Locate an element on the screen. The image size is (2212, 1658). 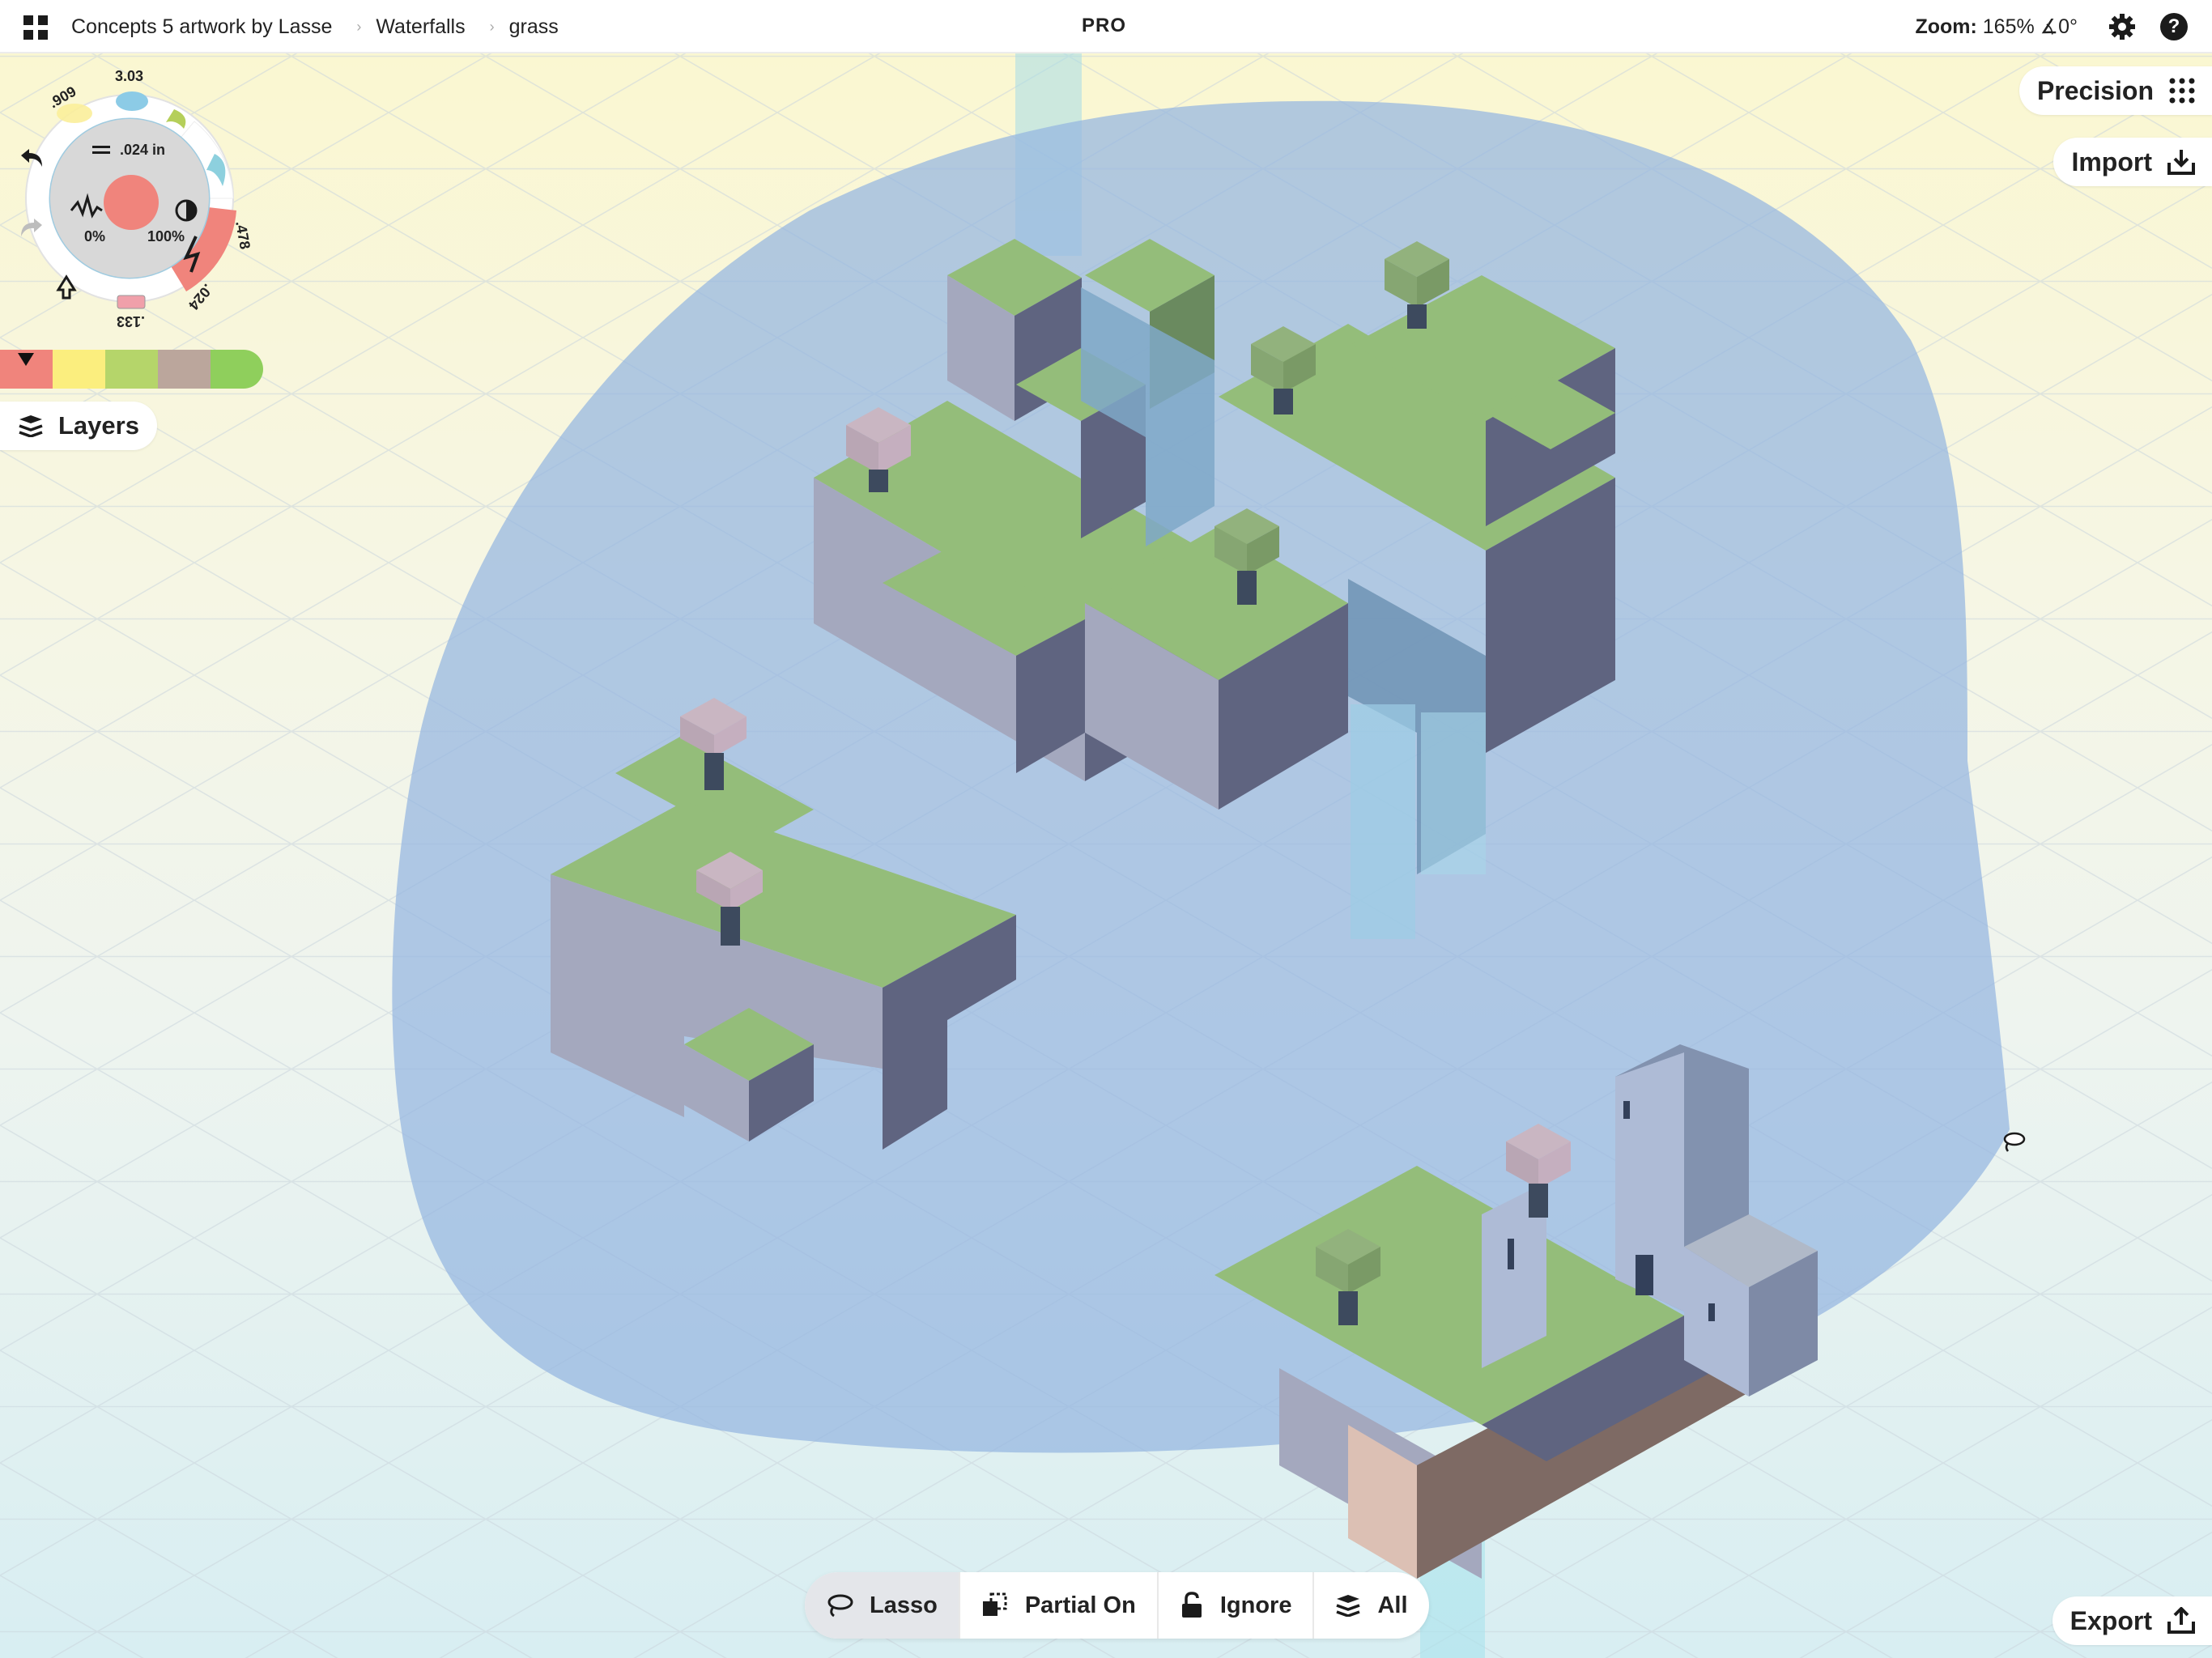
partial-select-icon is located at coordinates (995, 1604).